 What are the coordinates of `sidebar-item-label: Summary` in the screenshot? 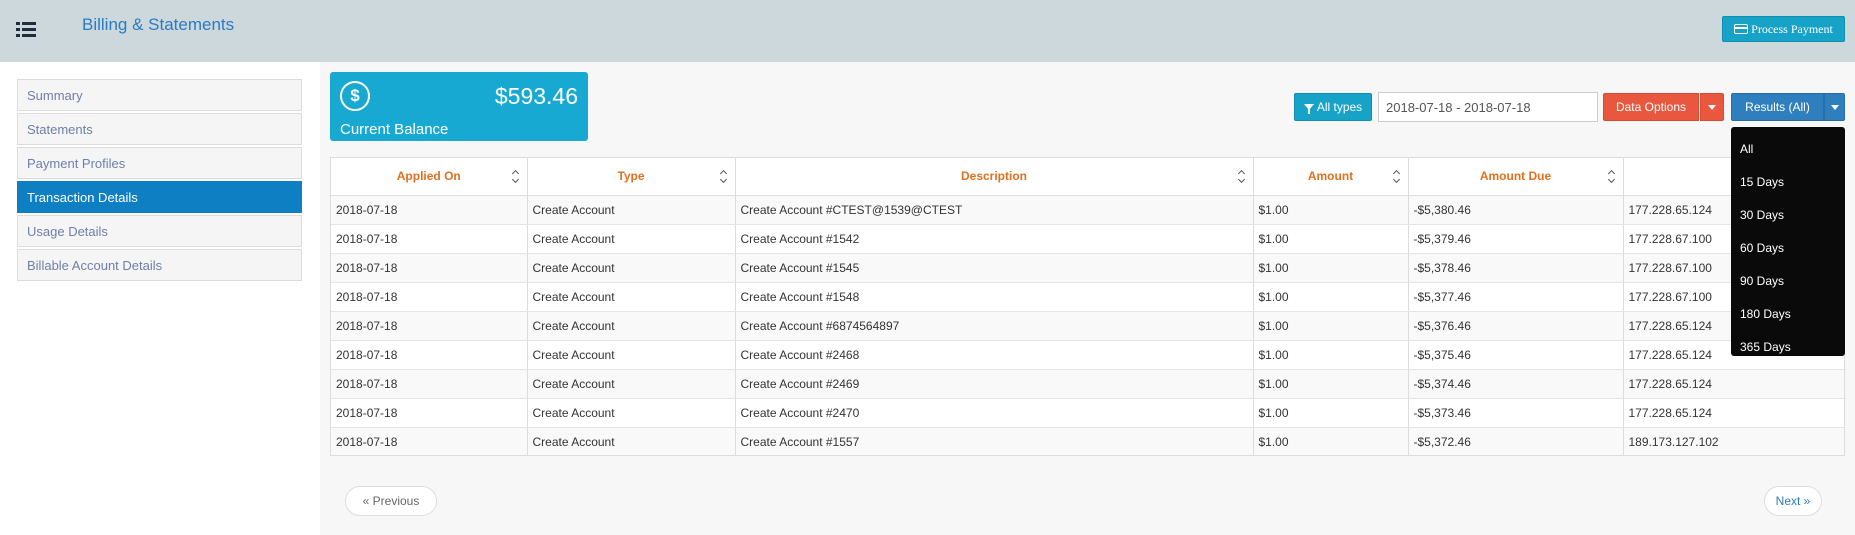 It's located at (55, 95).